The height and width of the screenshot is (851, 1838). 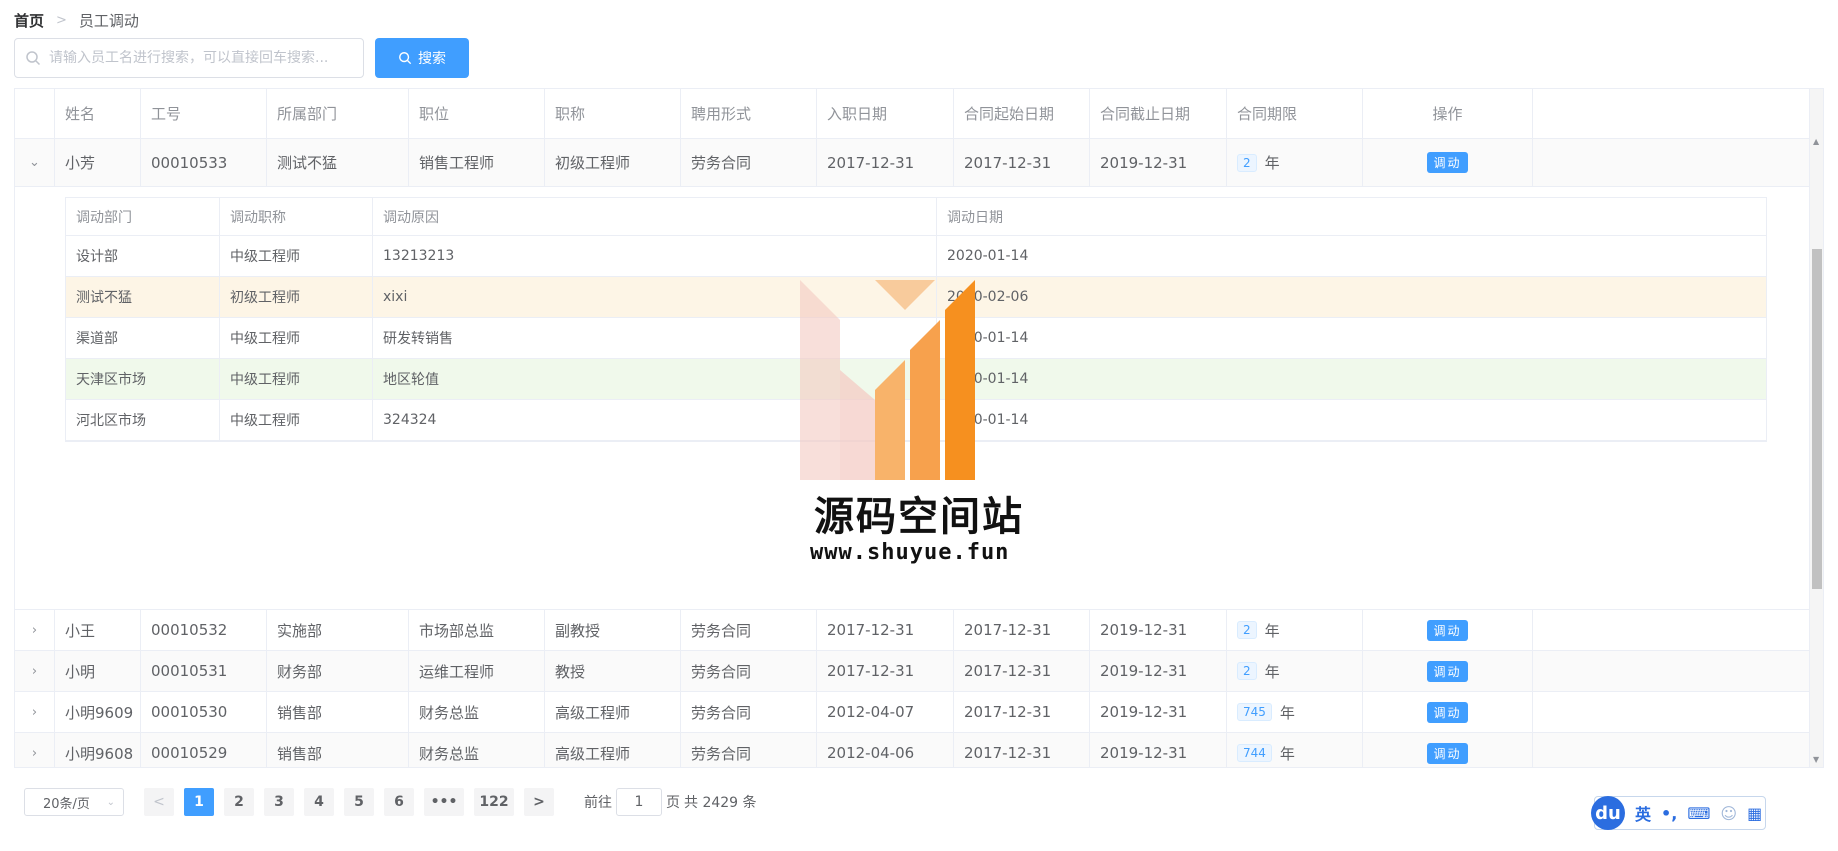 What do you see at coordinates (477, 630) in the screenshot?
I see `position-cell: 市场部总监` at bounding box center [477, 630].